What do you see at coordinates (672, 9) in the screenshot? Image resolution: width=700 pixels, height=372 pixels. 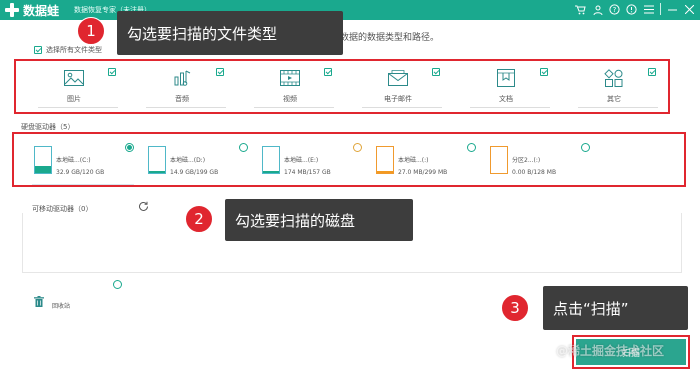 I see `minimize-icon` at bounding box center [672, 9].